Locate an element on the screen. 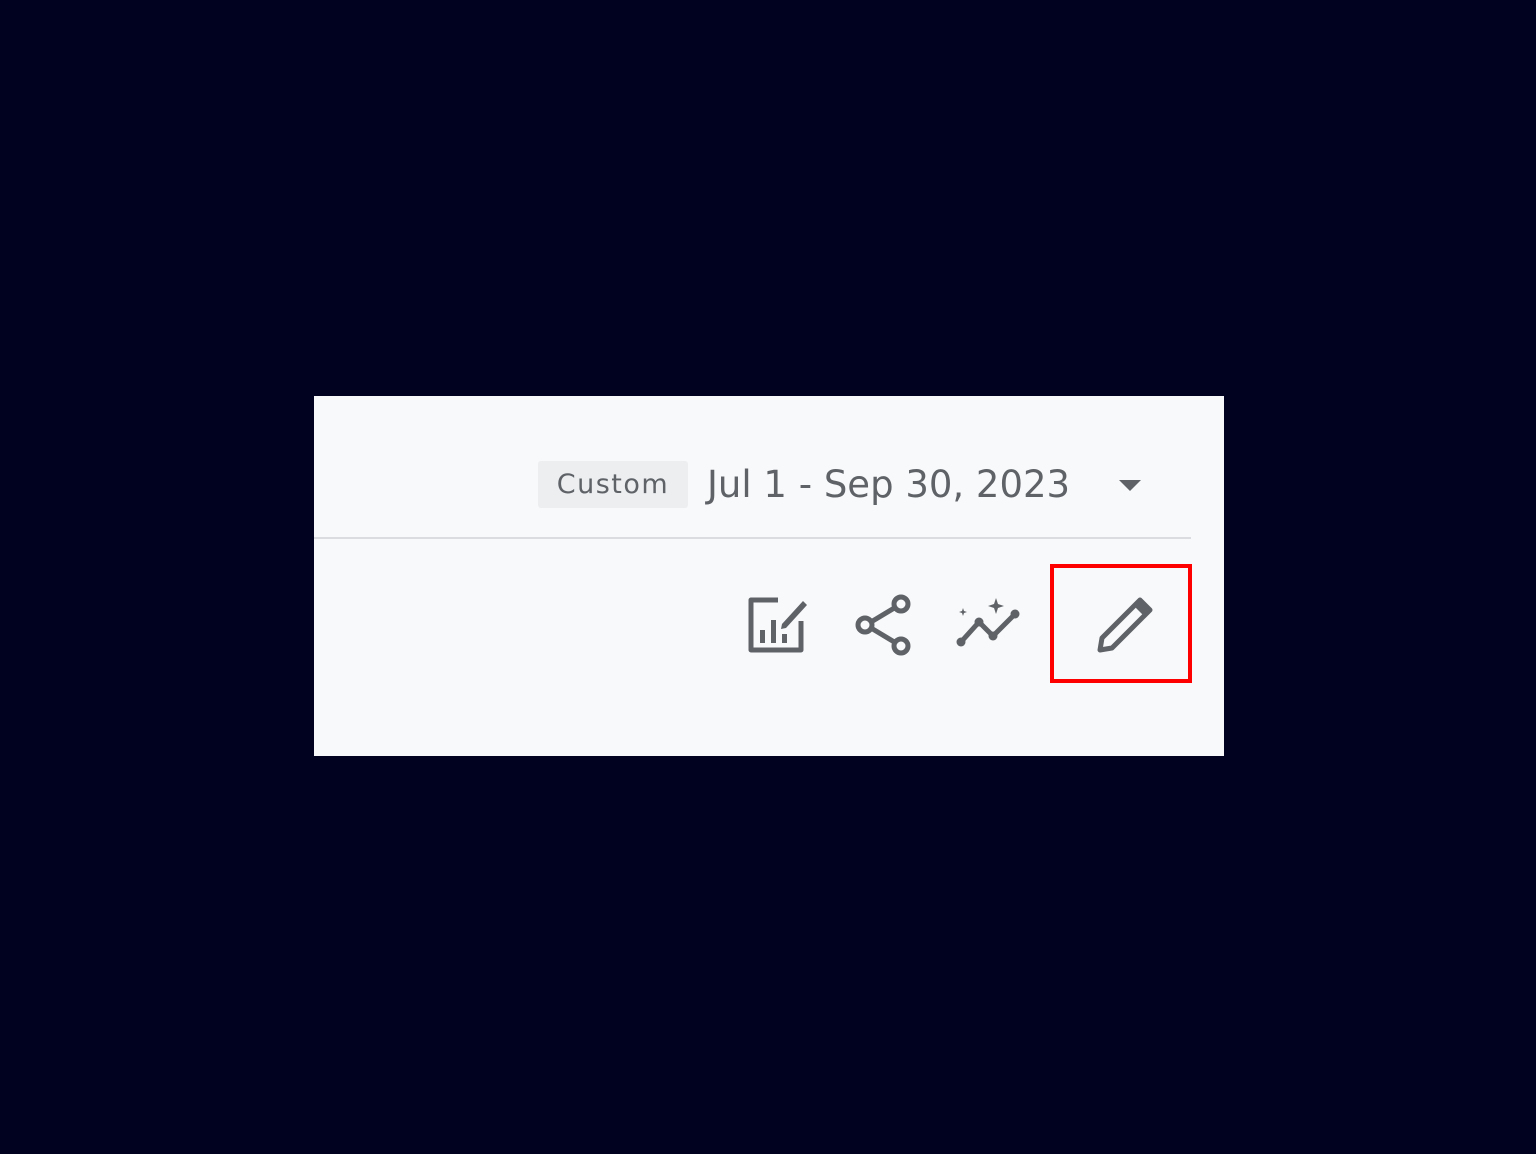  date-range-selector: Custom Jul 1 - Sep 30, 2023 is located at coordinates (769, 467).